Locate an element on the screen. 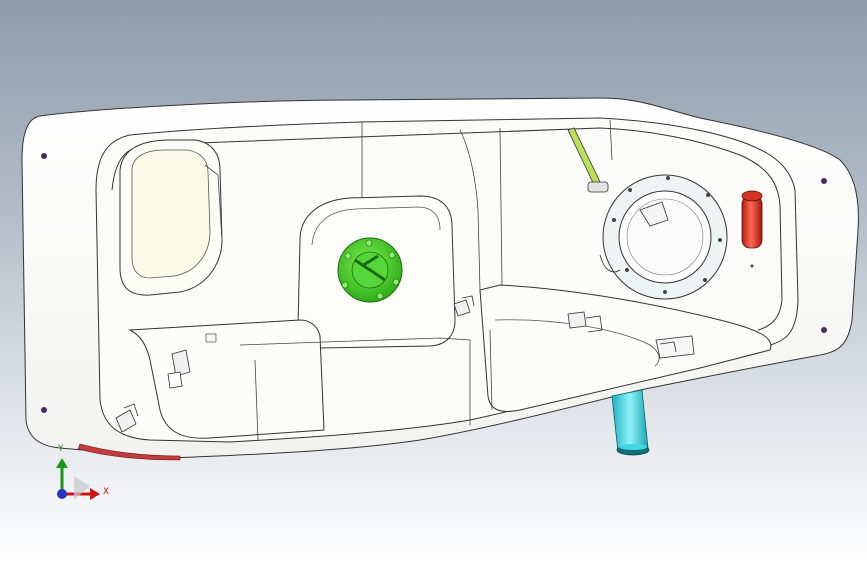 This screenshot has width=867, height=562. left-pocket-inner is located at coordinates (171, 214).